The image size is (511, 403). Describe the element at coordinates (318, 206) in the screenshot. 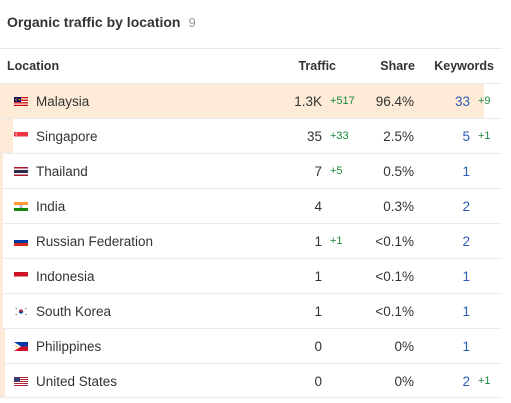

I see `traffic-value: 4` at that location.